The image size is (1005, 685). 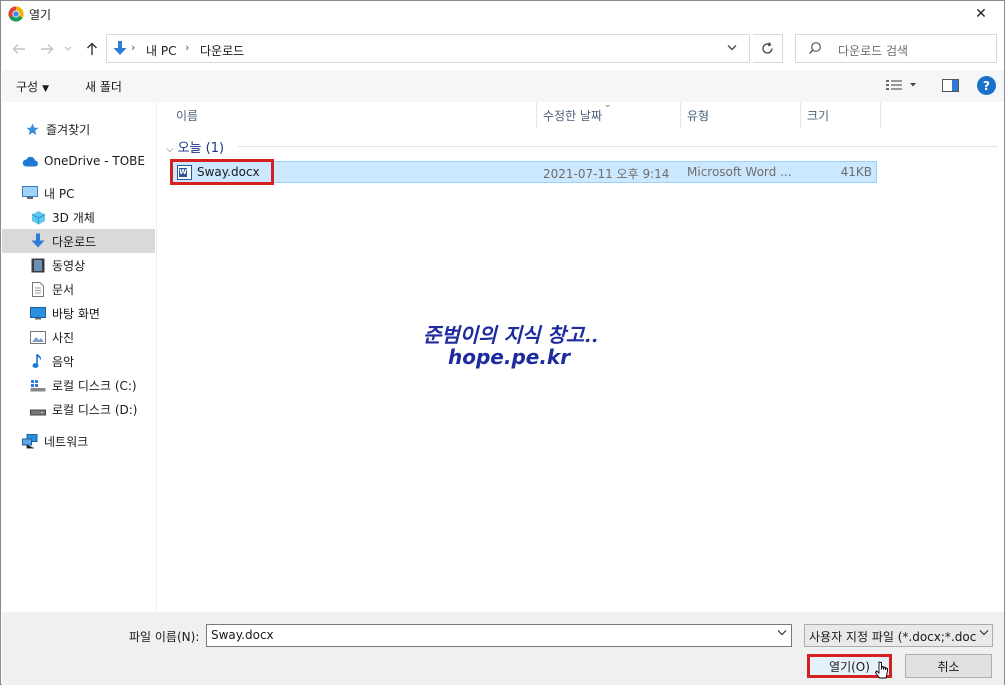 I want to click on window-title: 열기, so click(x=40, y=15).